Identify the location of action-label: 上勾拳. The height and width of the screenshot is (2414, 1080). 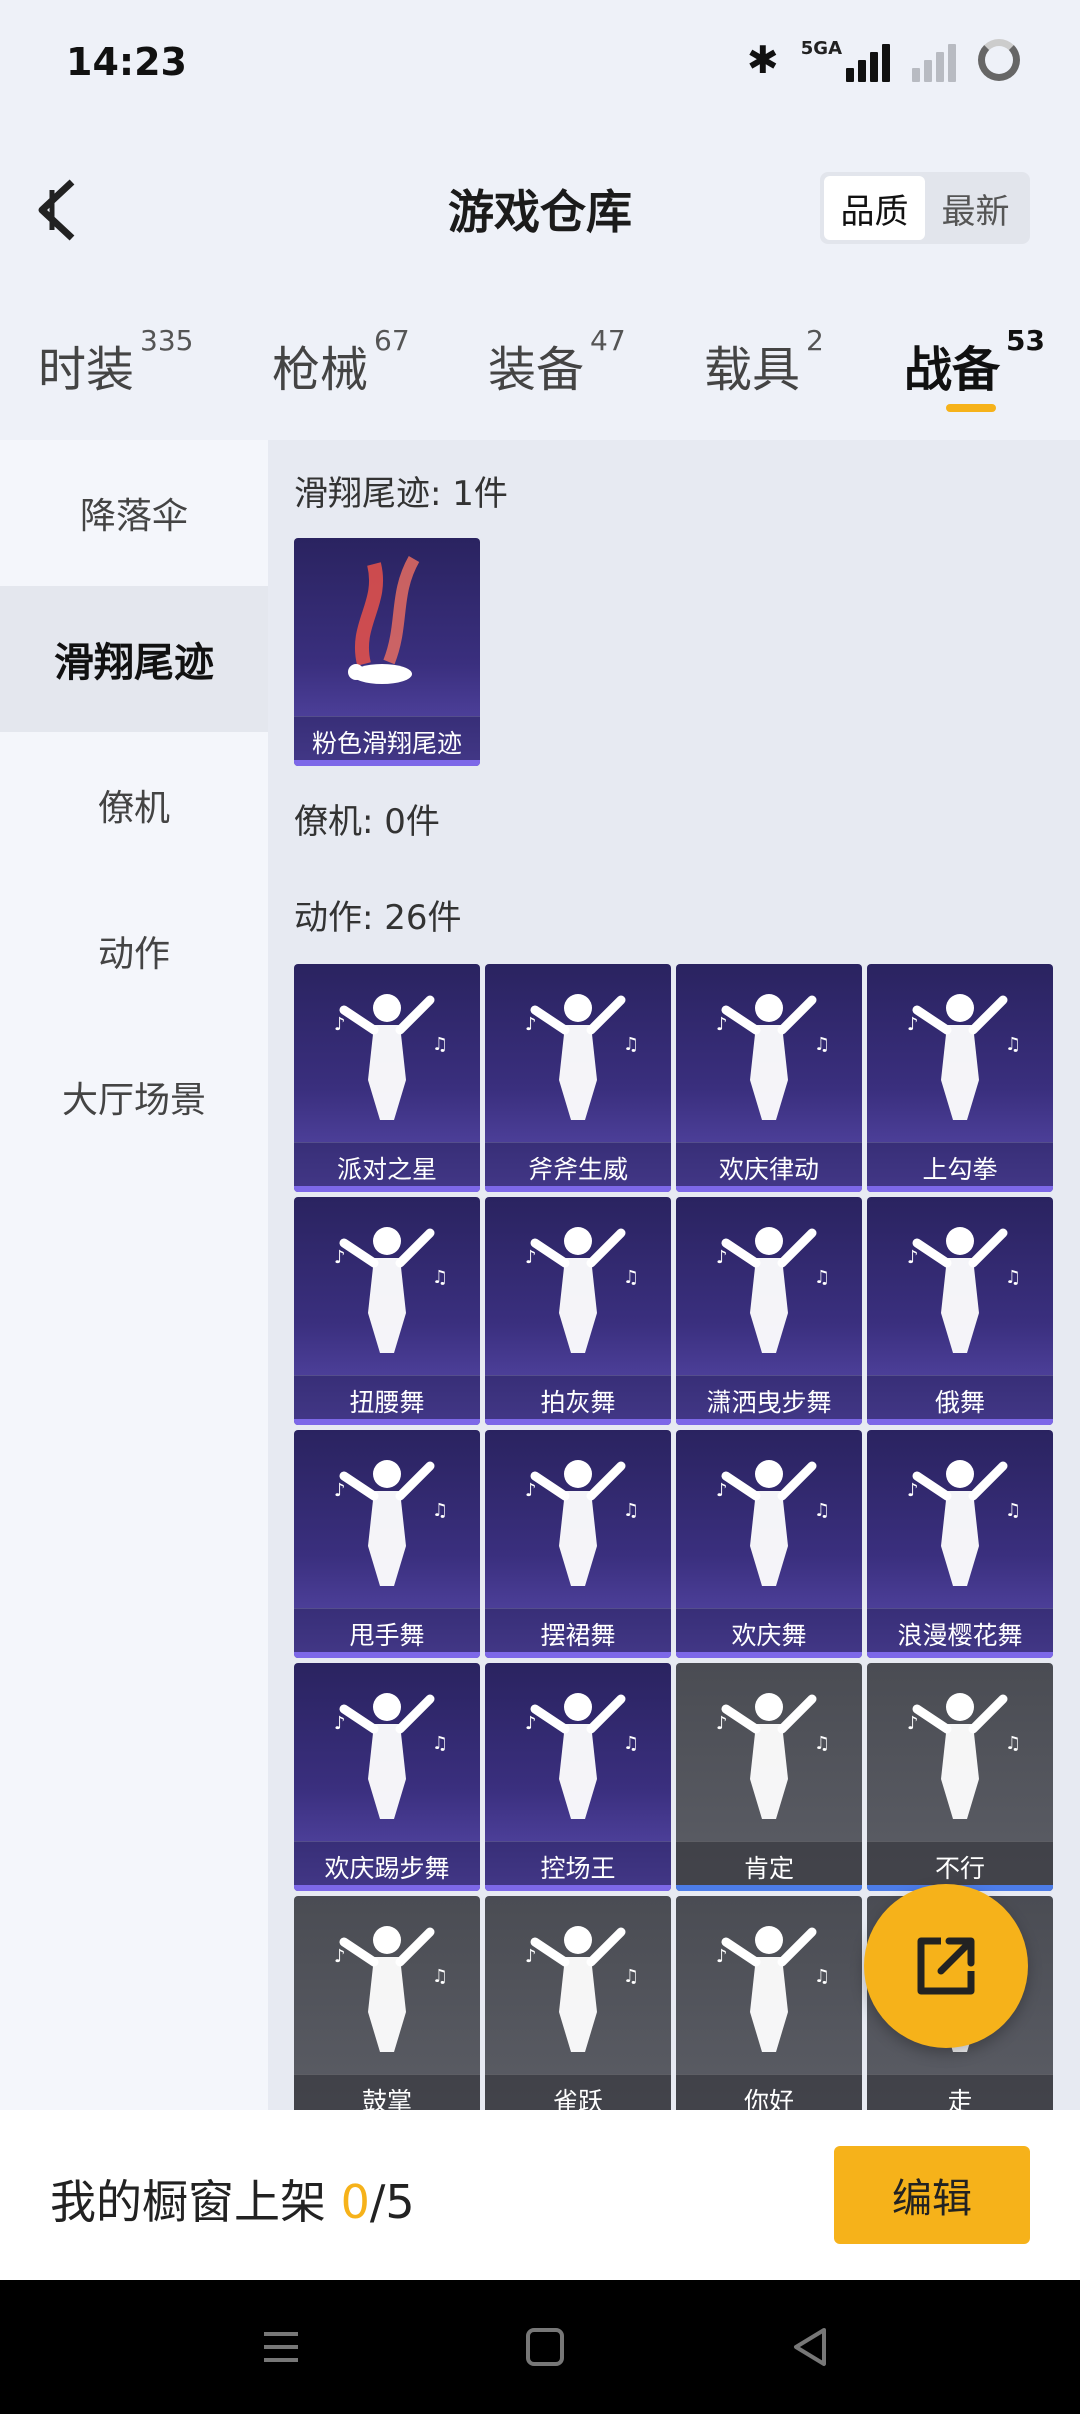
(960, 1167).